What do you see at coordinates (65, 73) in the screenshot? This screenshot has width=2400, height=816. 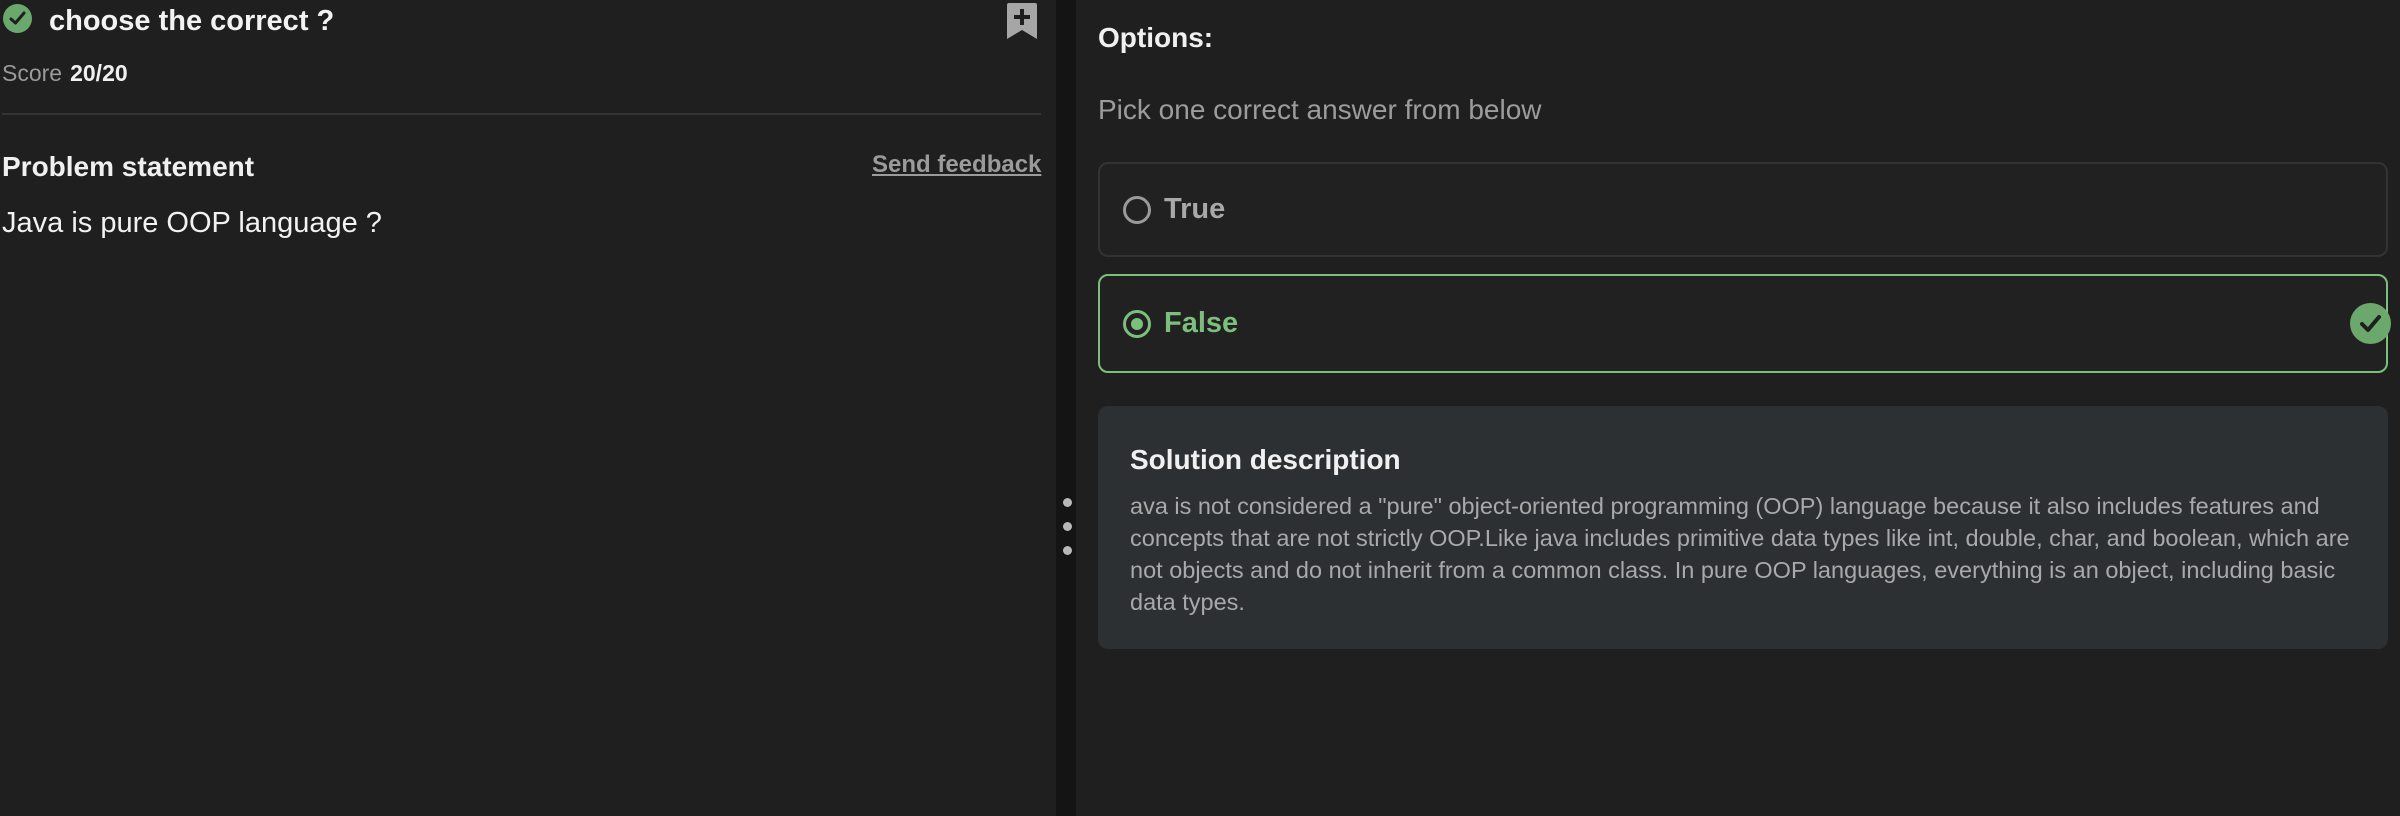 I see `score-row: Score 20/20` at bounding box center [65, 73].